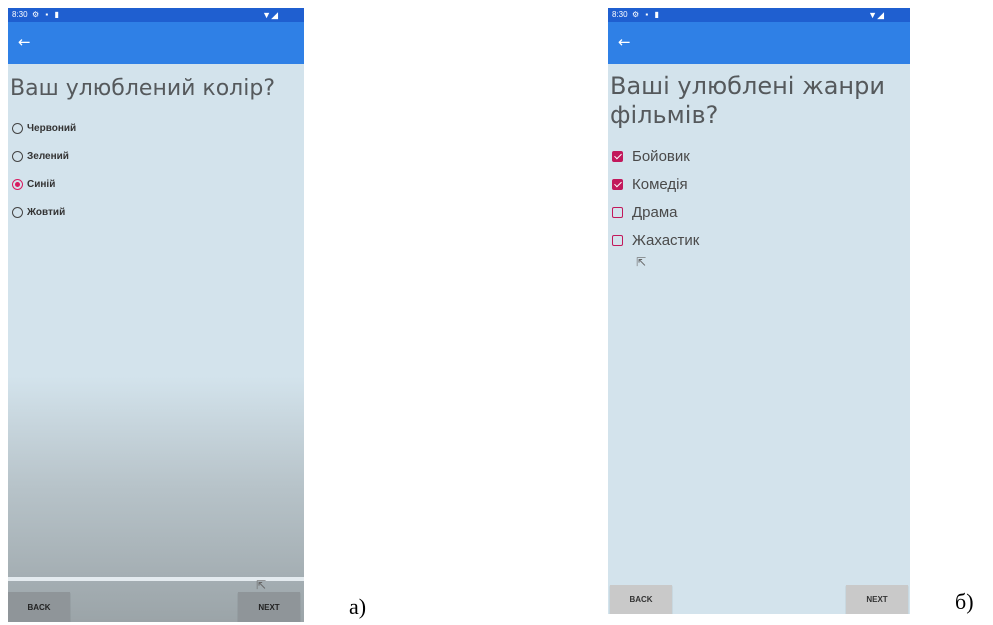 This screenshot has height=625, width=993. I want to click on option-label: Драма, so click(655, 212).